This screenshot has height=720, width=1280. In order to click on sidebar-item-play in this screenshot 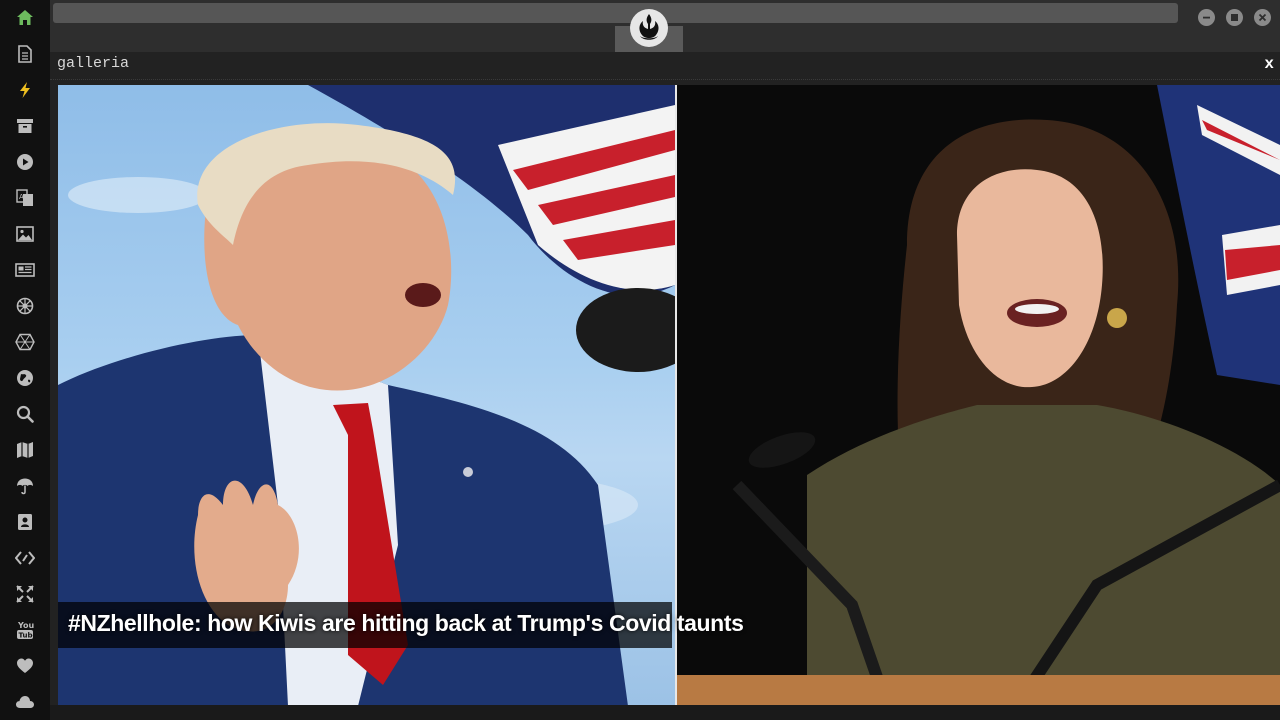, I will do `click(25, 162)`.